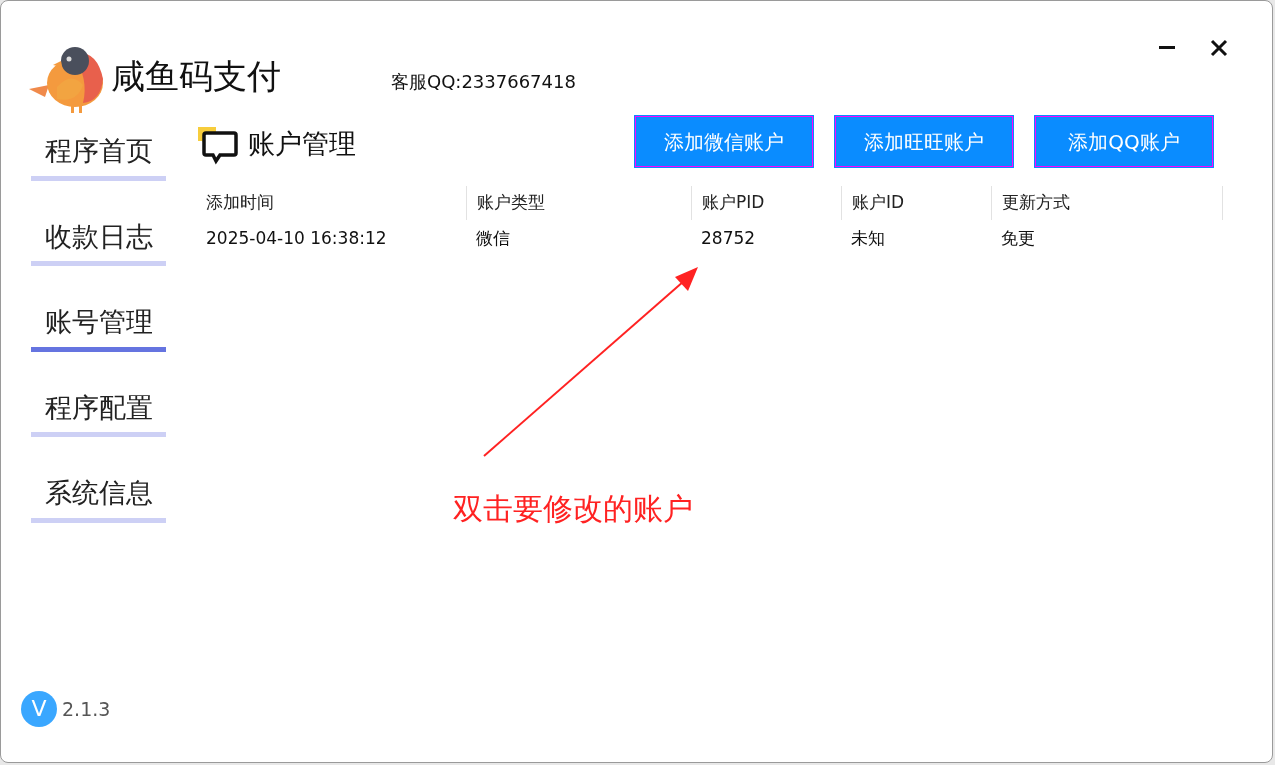 This screenshot has height=765, width=1275. Describe the element at coordinates (916, 203) in the screenshot. I see `column-header: 账户ID` at that location.